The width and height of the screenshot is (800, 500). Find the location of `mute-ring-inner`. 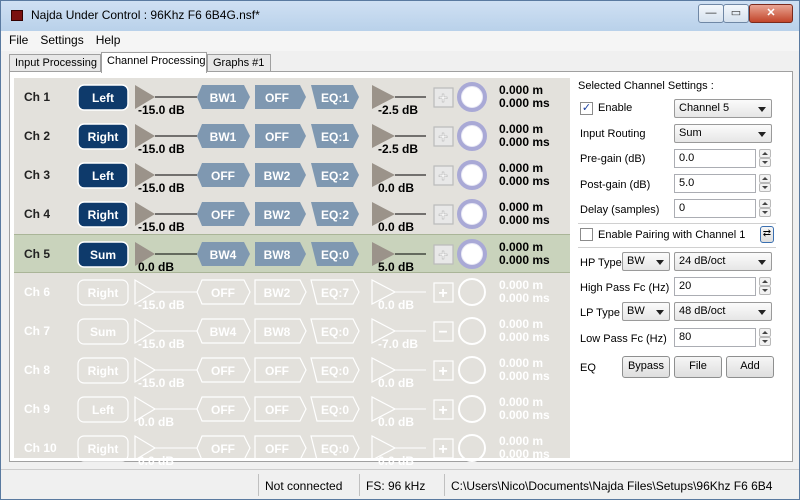

mute-ring-inner is located at coordinates (472, 97).